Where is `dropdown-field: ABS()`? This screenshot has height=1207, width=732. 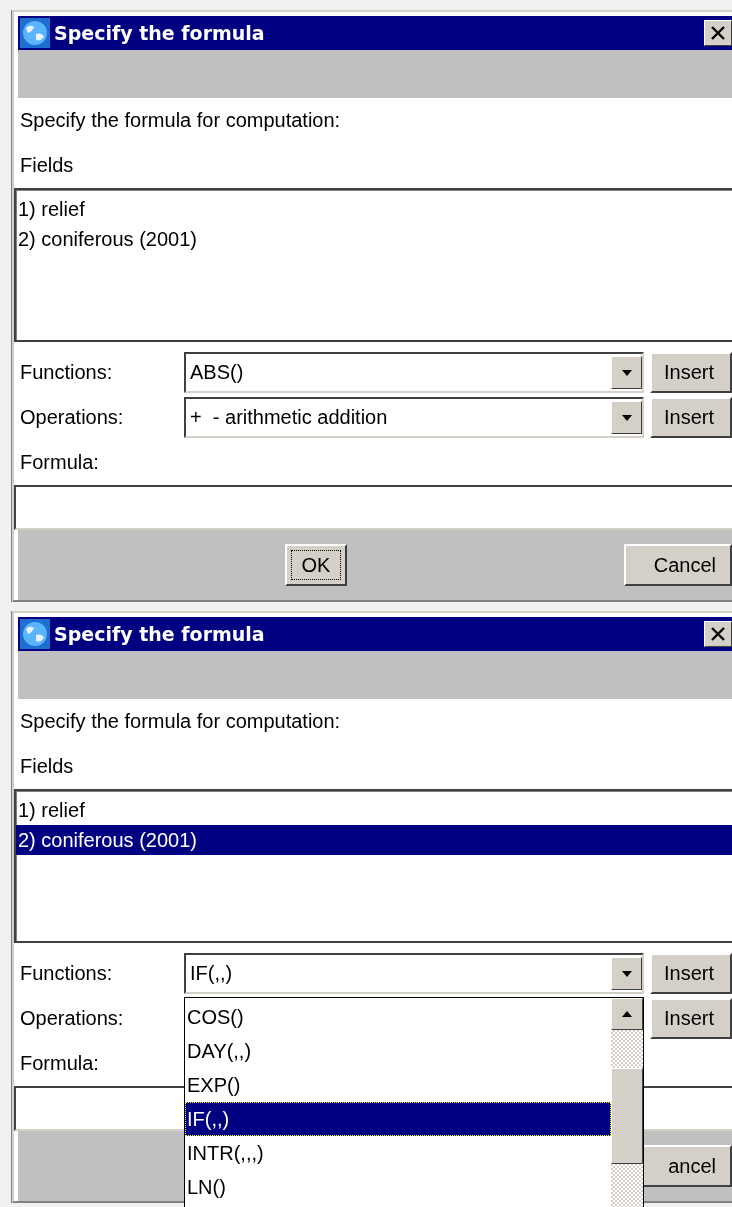 dropdown-field: ABS() is located at coordinates (414, 372).